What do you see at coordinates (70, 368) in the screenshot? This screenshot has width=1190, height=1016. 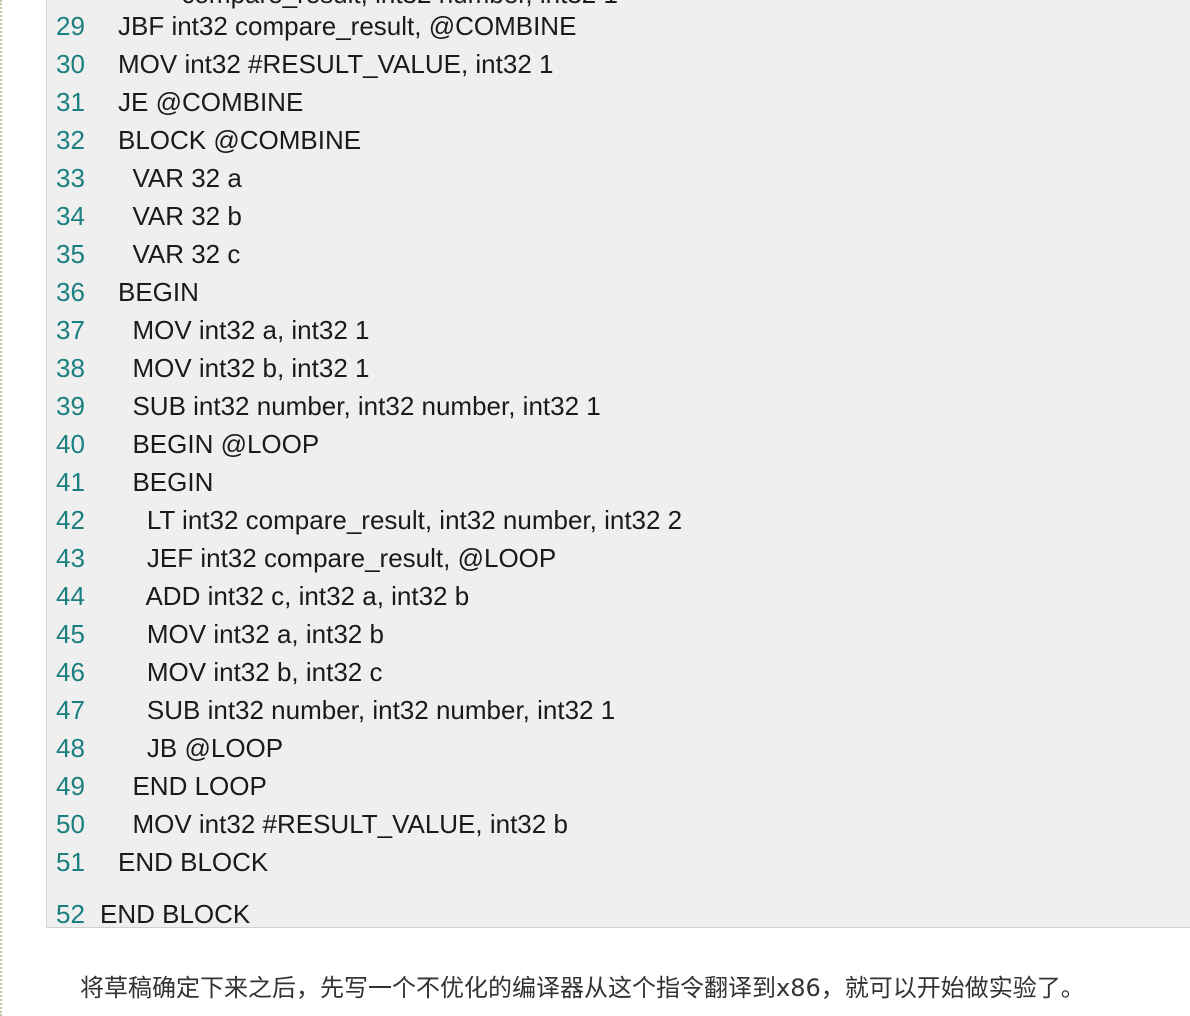 I see `line-number: 38` at bounding box center [70, 368].